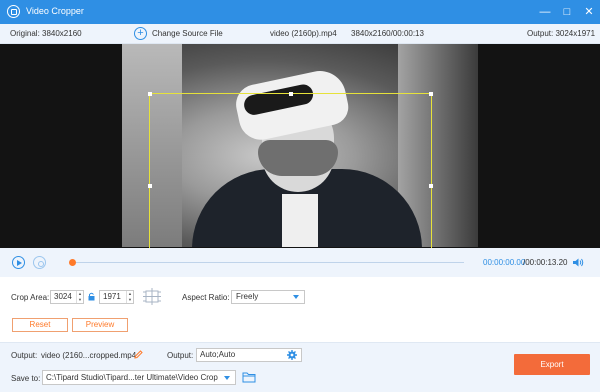  What do you see at coordinates (129, 297) in the screenshot?
I see `crop-height-stepper: ▲ ▼` at bounding box center [129, 297].